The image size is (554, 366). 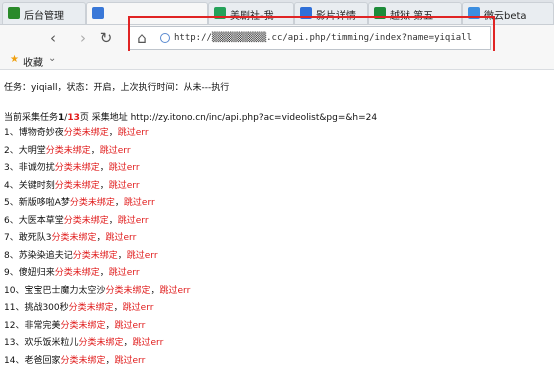 I want to click on item-title: 10、宝宝巴士魔力太空沙, so click(x=55, y=290).